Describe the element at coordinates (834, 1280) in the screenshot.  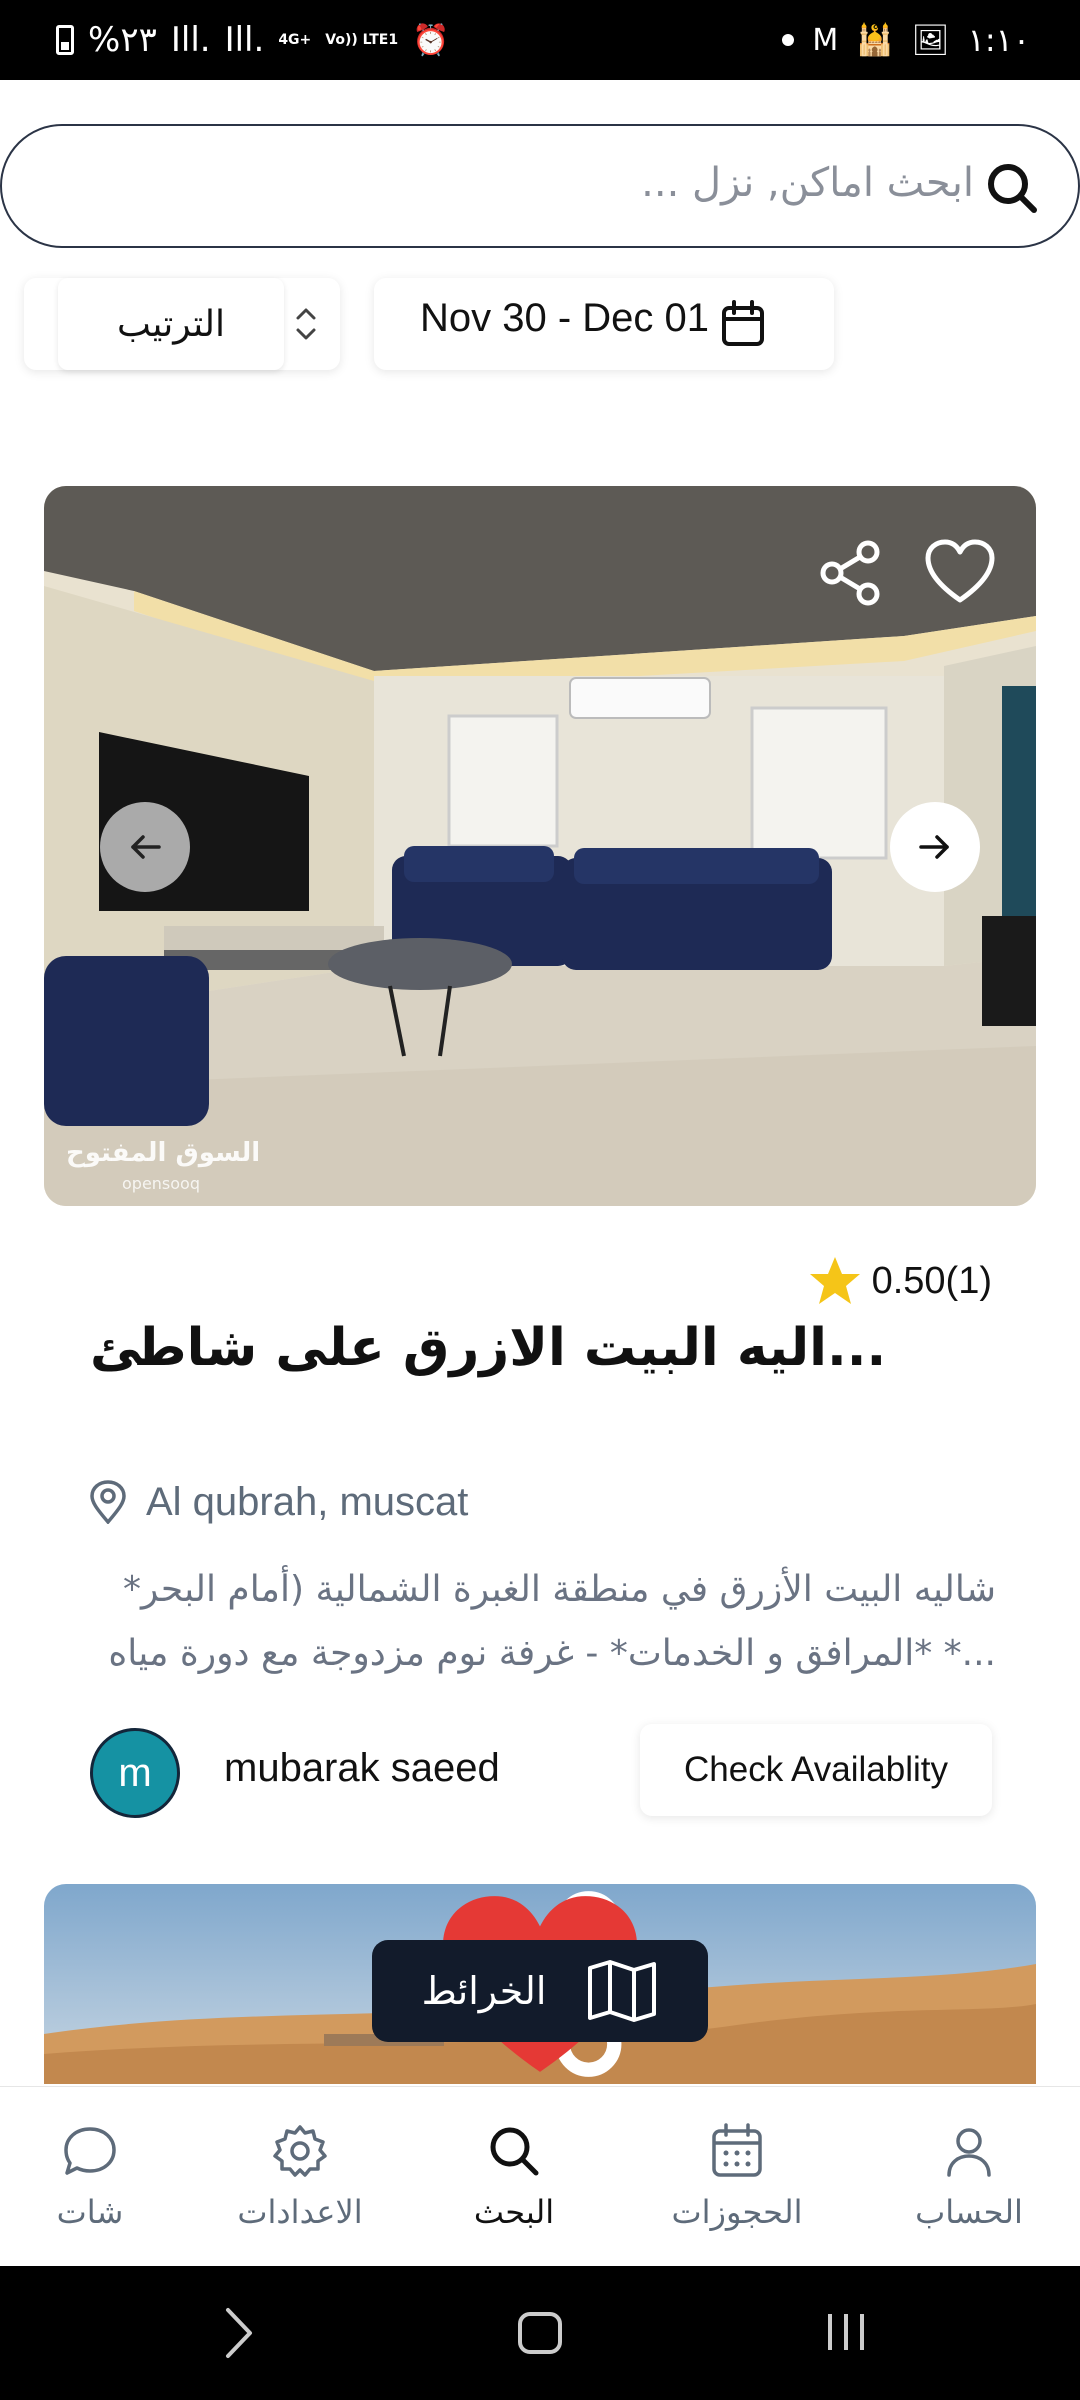
I see `star-icon` at that location.